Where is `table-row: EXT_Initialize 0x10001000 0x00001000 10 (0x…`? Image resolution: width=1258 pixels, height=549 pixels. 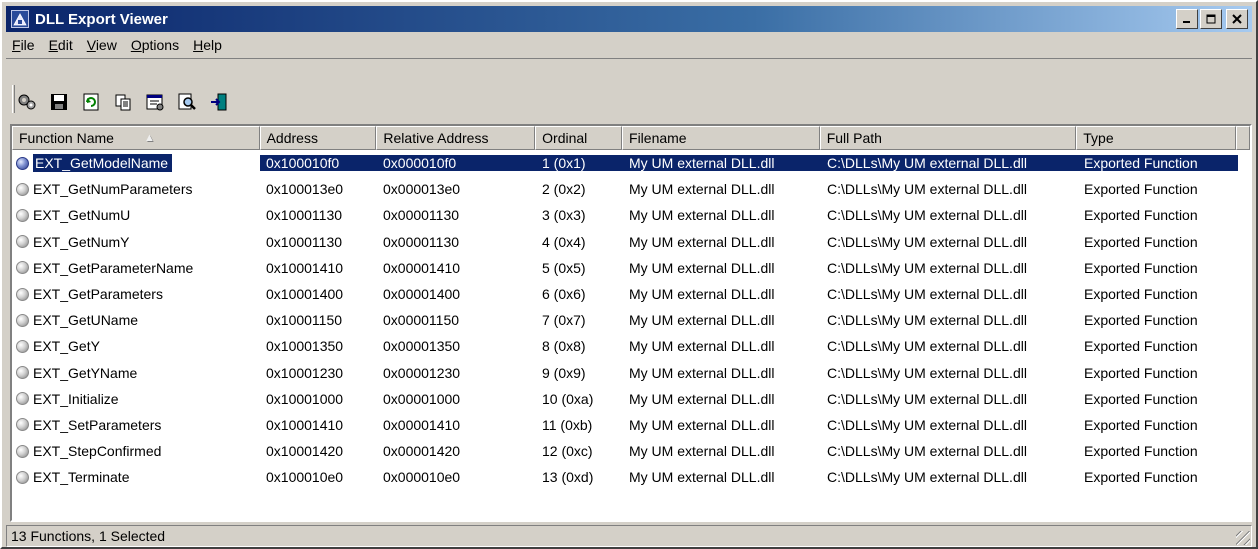
table-row: EXT_Initialize 0x10001000 0x00001000 10 (0x… is located at coordinates (631, 399).